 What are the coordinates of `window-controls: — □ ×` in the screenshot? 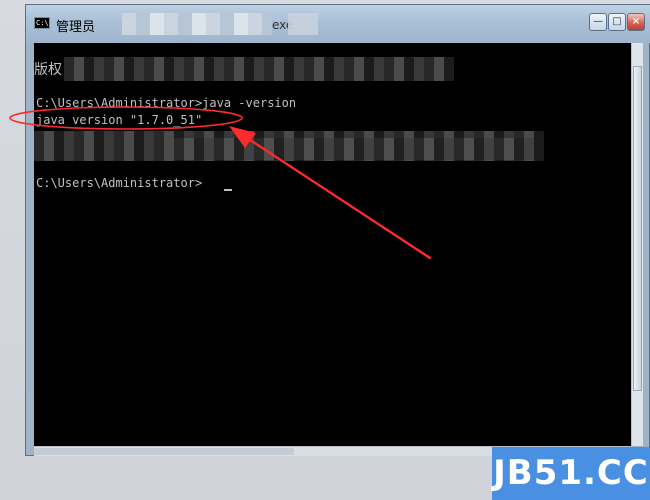 It's located at (617, 23).